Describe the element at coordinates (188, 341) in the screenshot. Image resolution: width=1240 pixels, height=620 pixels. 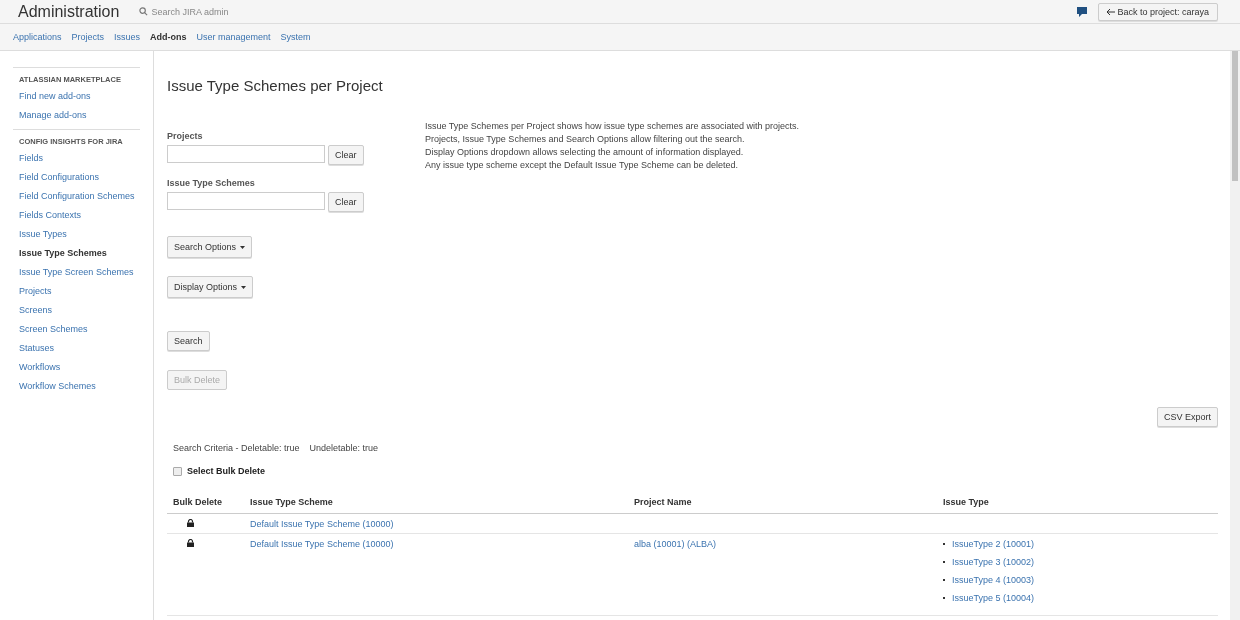
I see `search-button: Search` at that location.